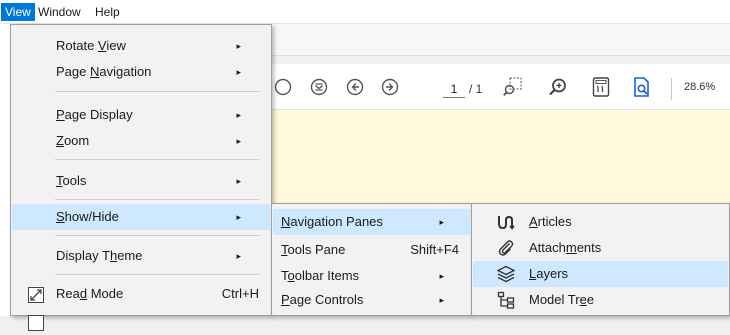 The height and width of the screenshot is (335, 730). What do you see at coordinates (390, 87) in the screenshot?
I see `next-view-icon` at bounding box center [390, 87].